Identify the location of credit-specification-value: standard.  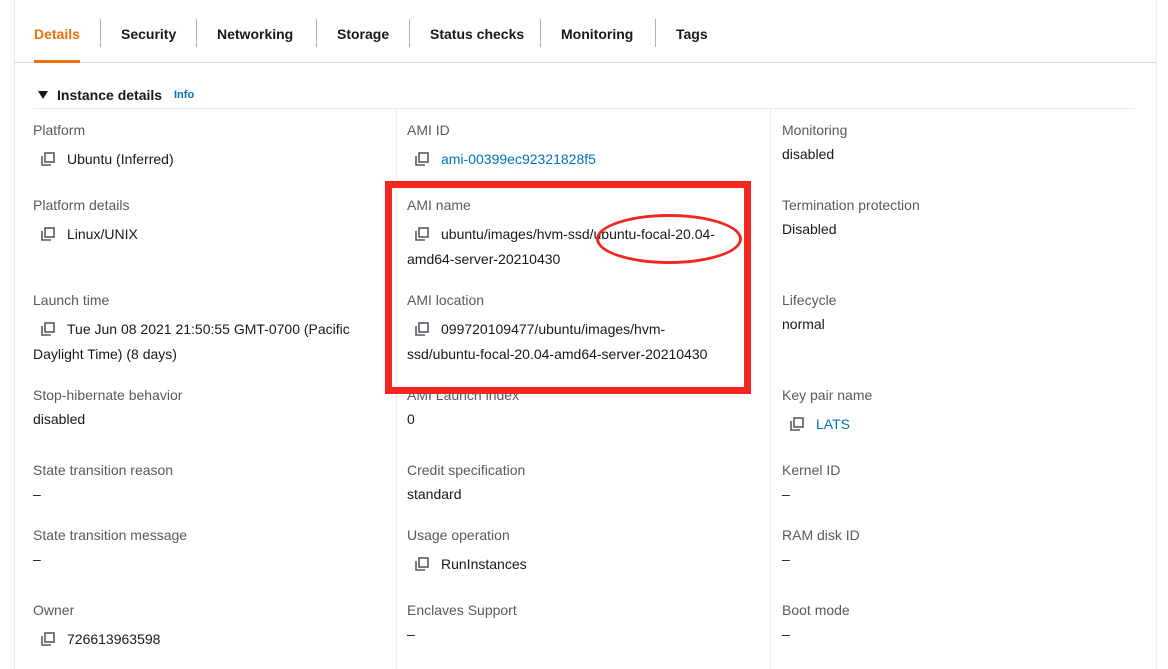
(434, 494).